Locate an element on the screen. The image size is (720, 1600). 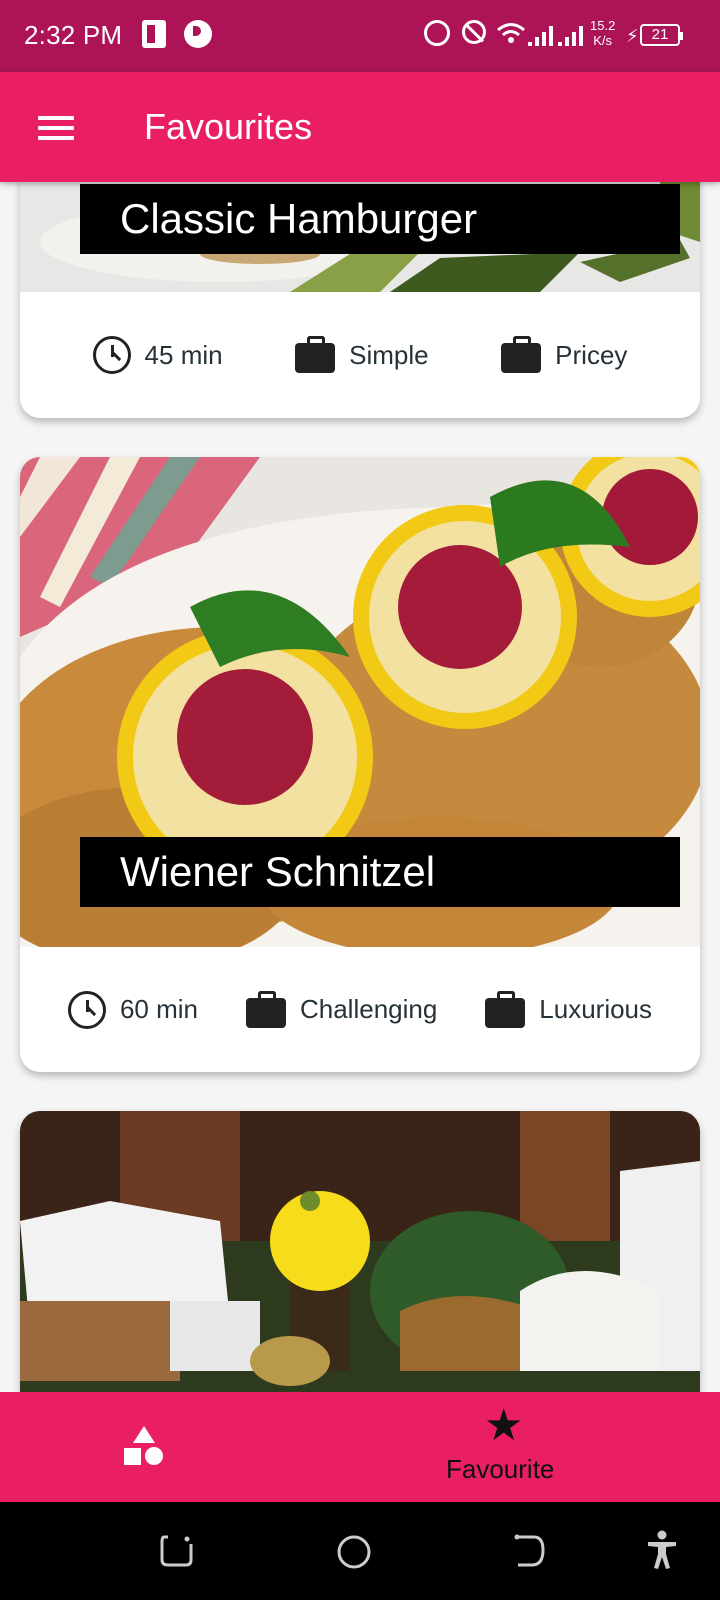
system-navigation is located at coordinates (360, 1551).